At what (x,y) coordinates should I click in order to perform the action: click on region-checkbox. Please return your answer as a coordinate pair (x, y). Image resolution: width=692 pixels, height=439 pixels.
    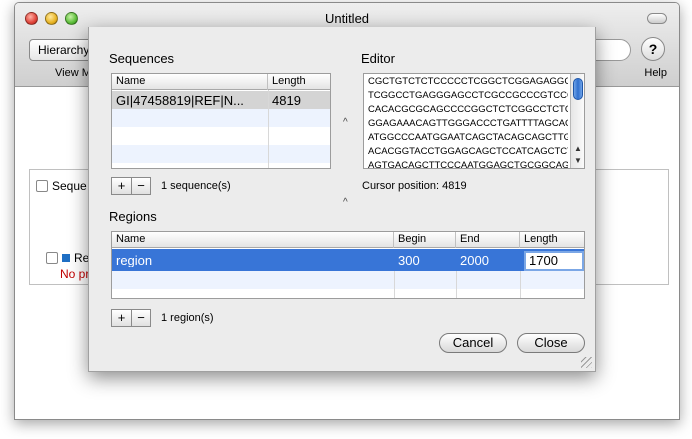
    Looking at the image, I should click on (52, 258).